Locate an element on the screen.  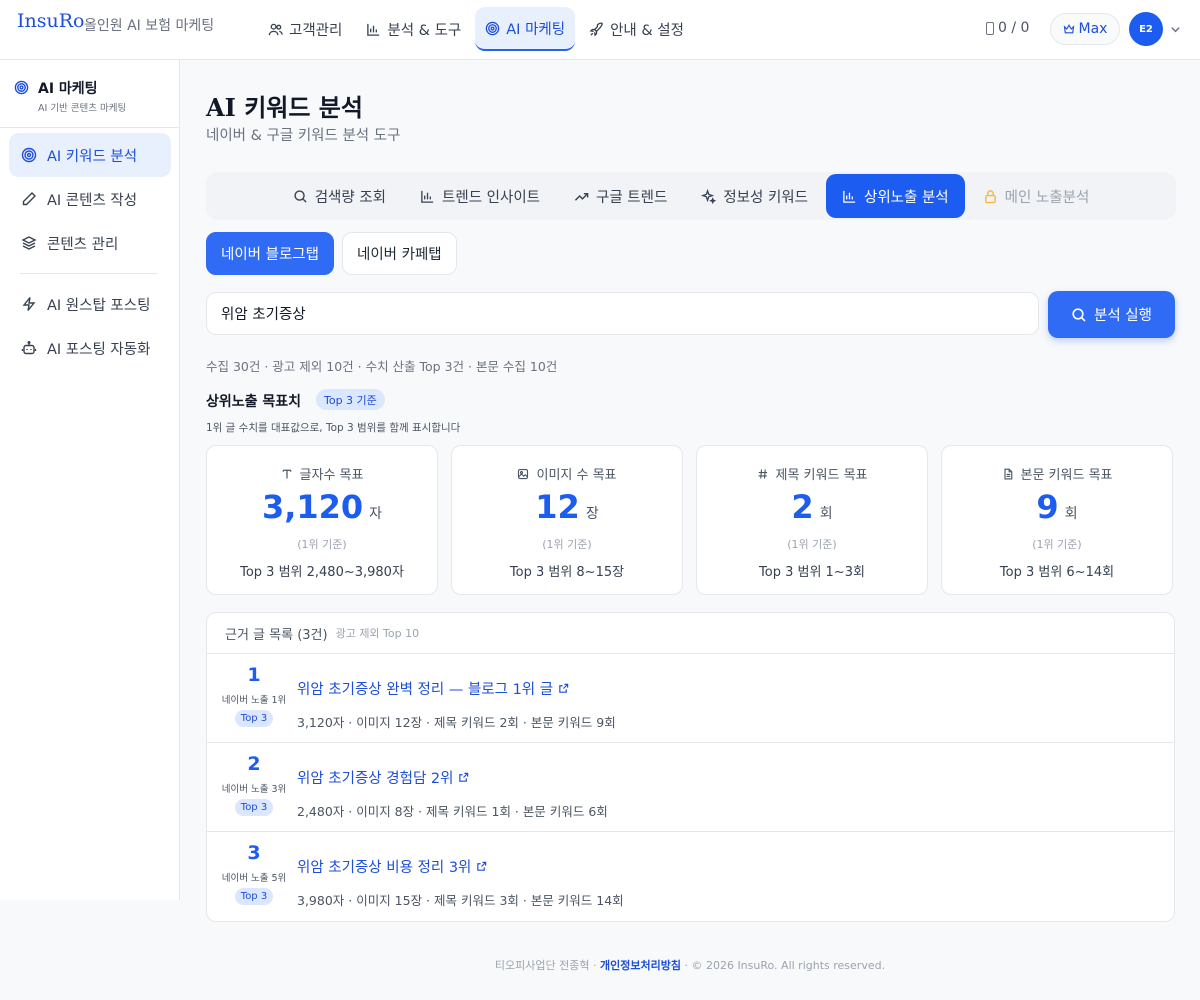
lock-icon is located at coordinates (990, 196).